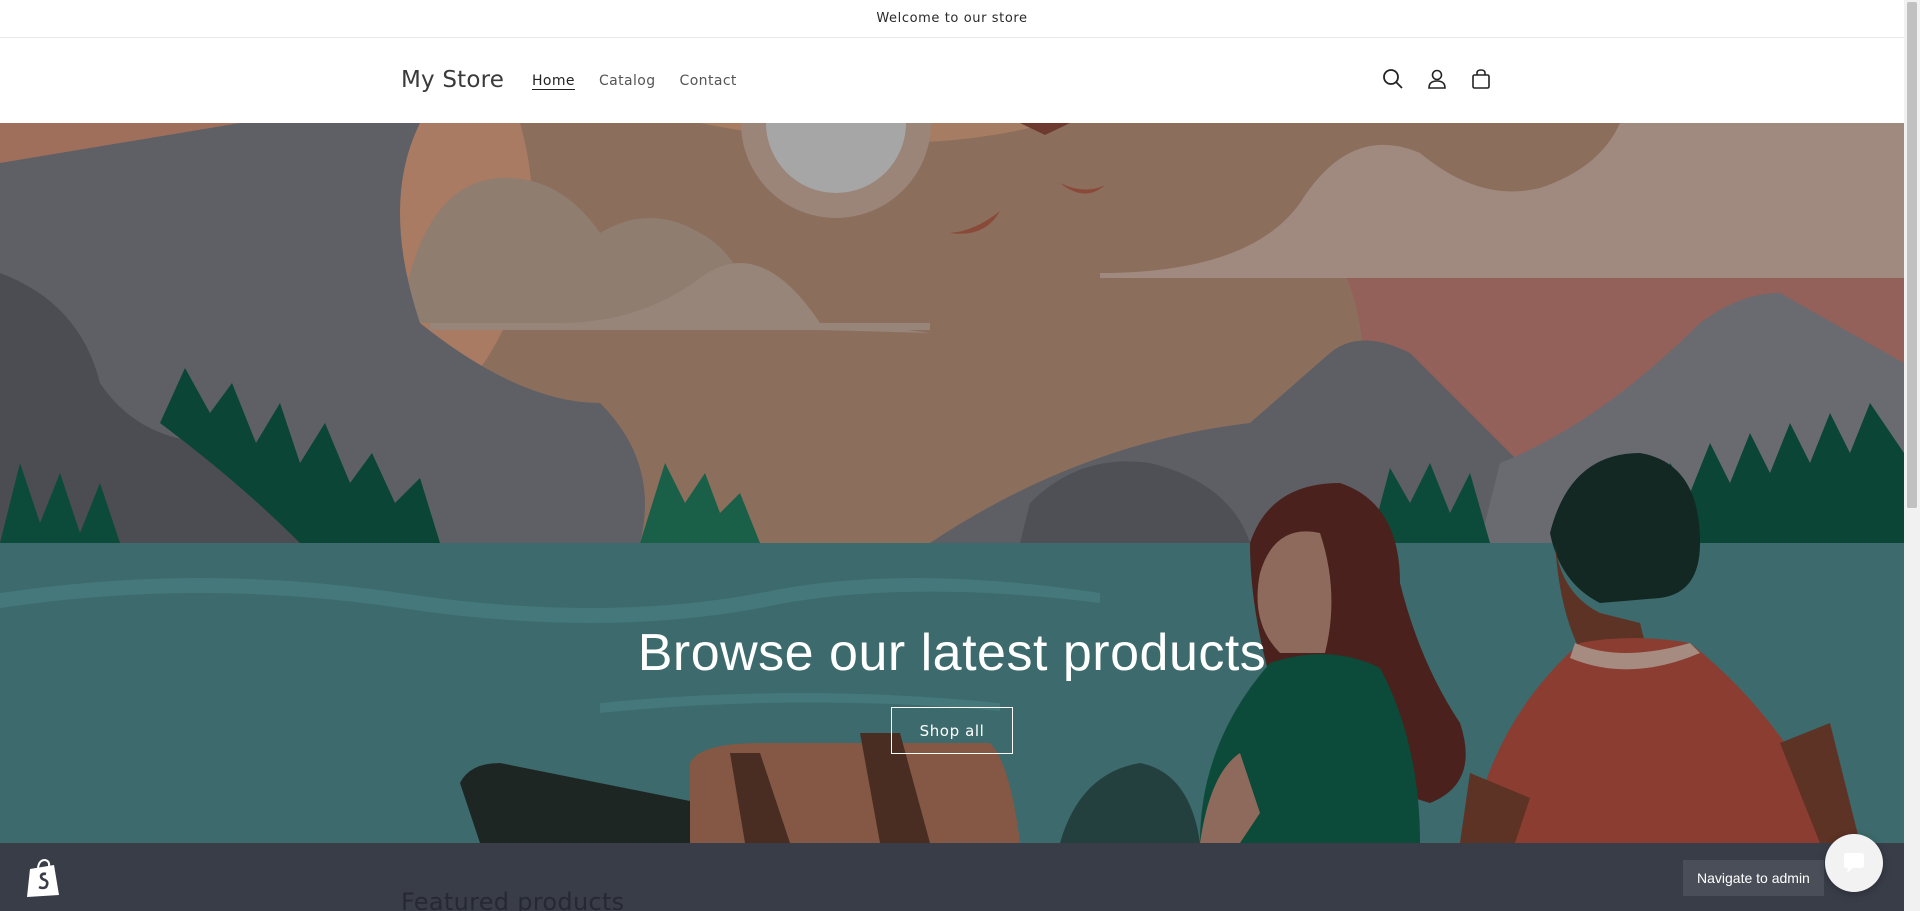 This screenshot has width=1920, height=911. Describe the element at coordinates (1481, 79) in the screenshot. I see `cart-icon` at that location.